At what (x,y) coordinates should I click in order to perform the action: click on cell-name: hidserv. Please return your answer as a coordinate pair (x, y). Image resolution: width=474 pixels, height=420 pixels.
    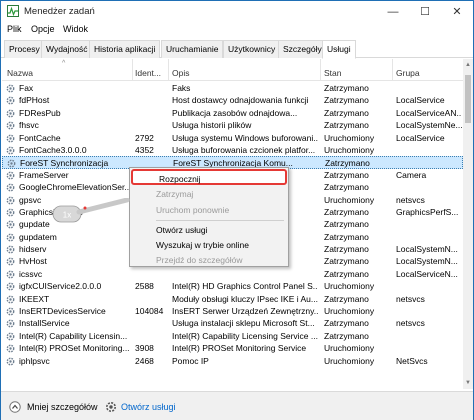
    Looking at the image, I should click on (33, 249).